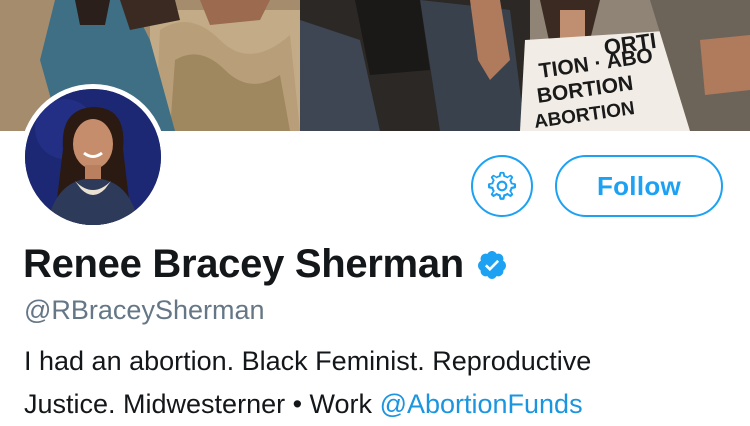 The height and width of the screenshot is (426, 750). I want to click on settings-button, so click(502, 186).